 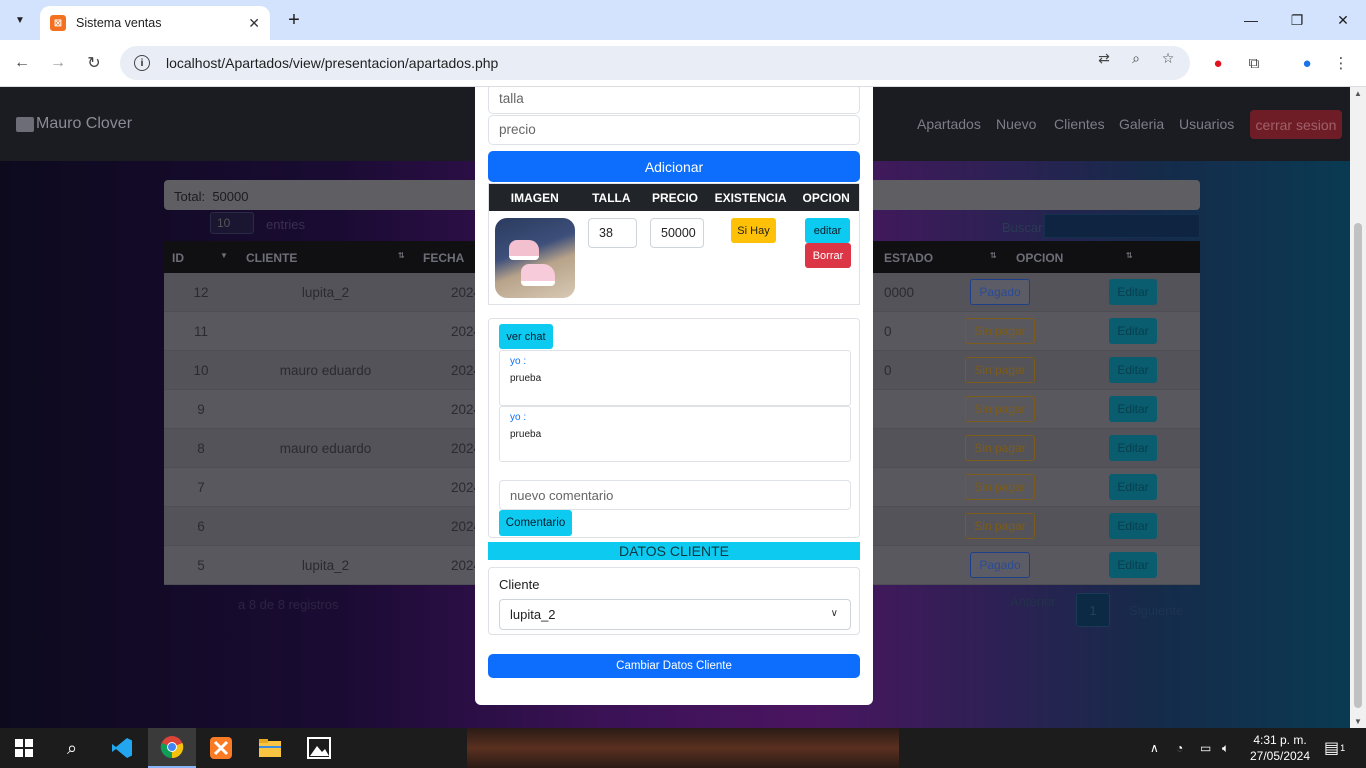 I want to click on taskbar-background-preview, so click(x=683, y=748).